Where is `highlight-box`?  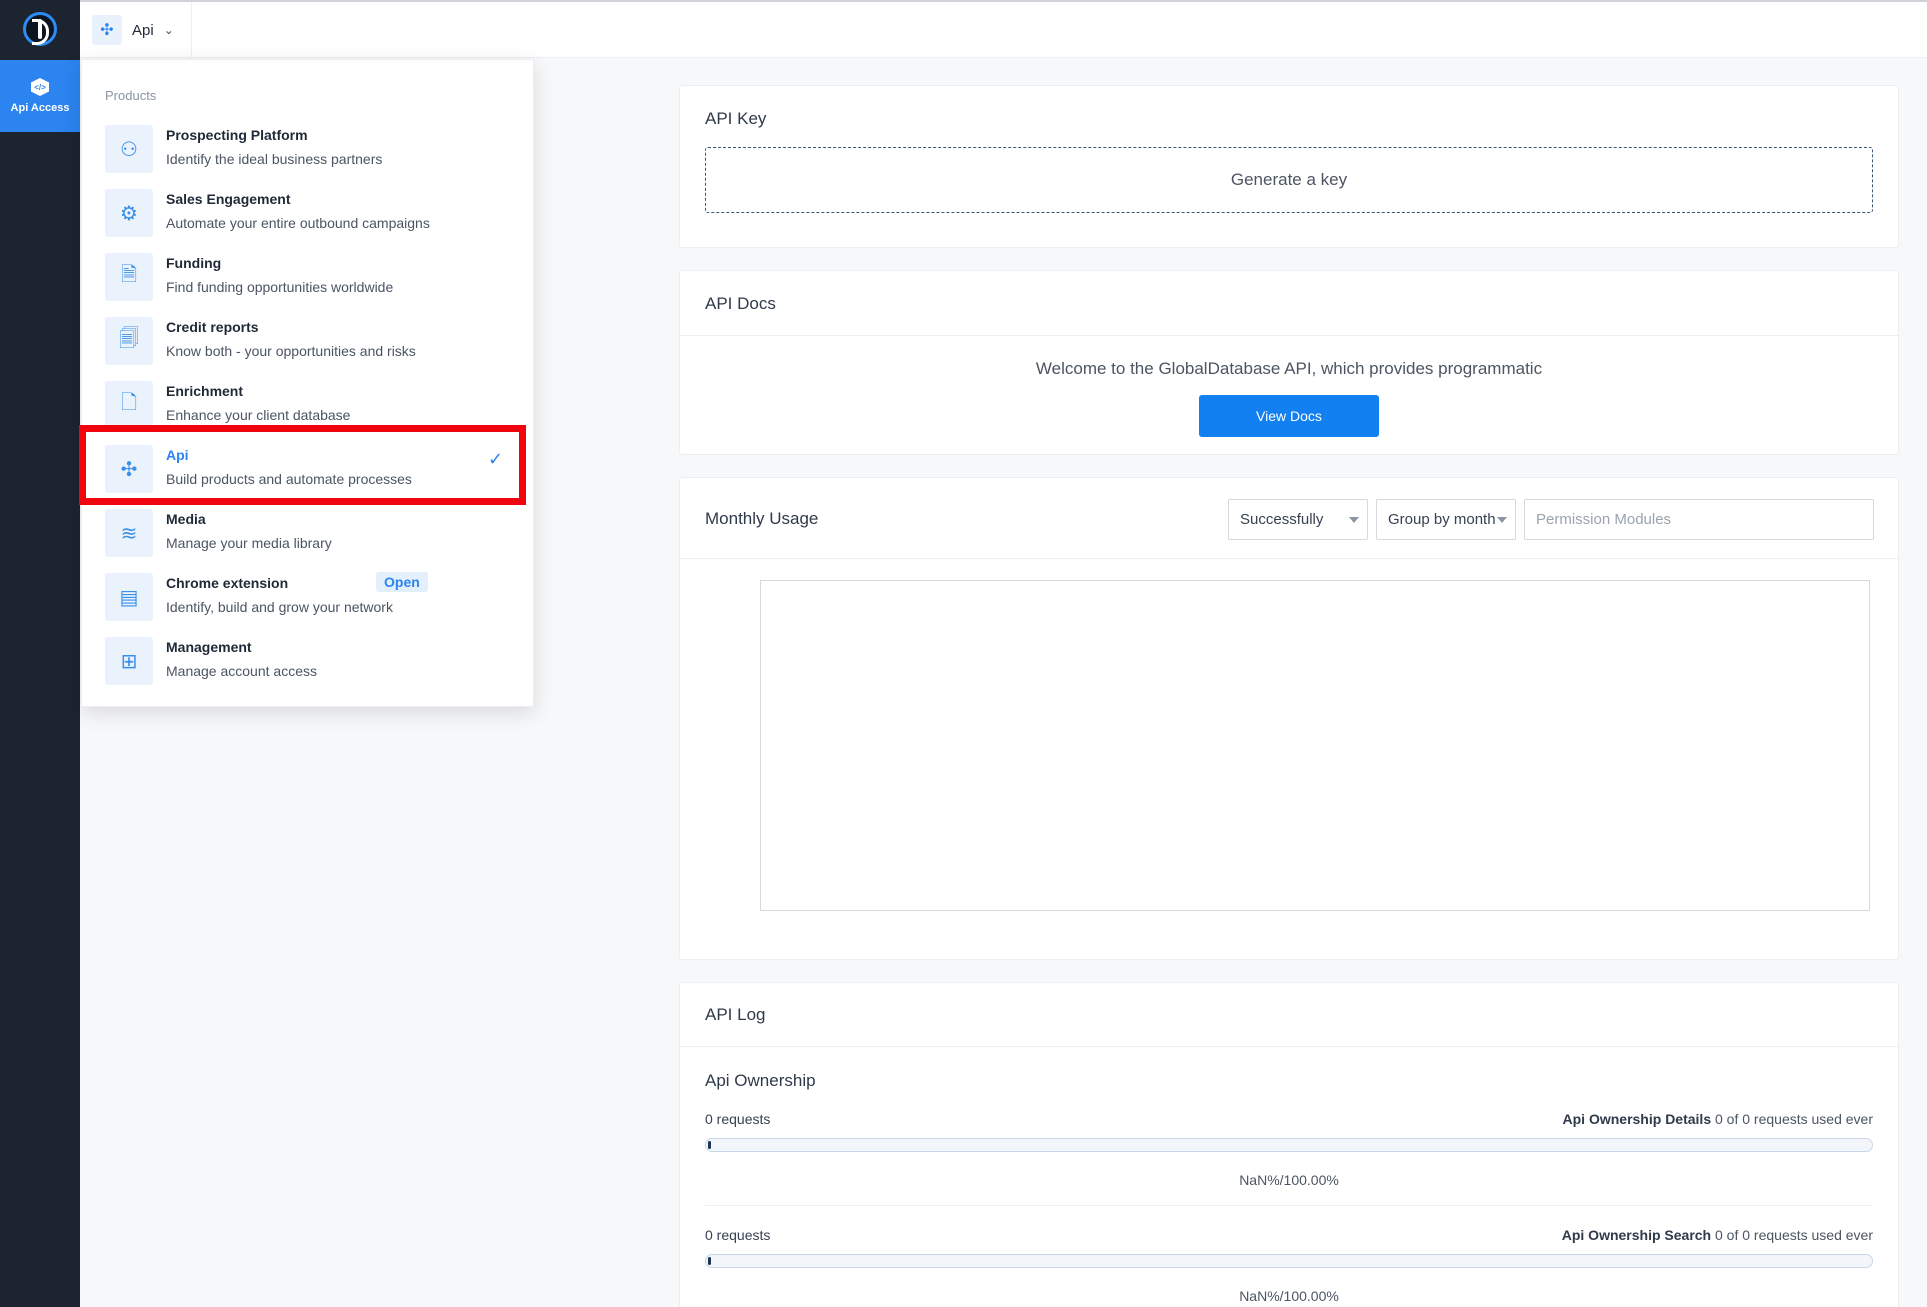 highlight-box is located at coordinates (302, 465).